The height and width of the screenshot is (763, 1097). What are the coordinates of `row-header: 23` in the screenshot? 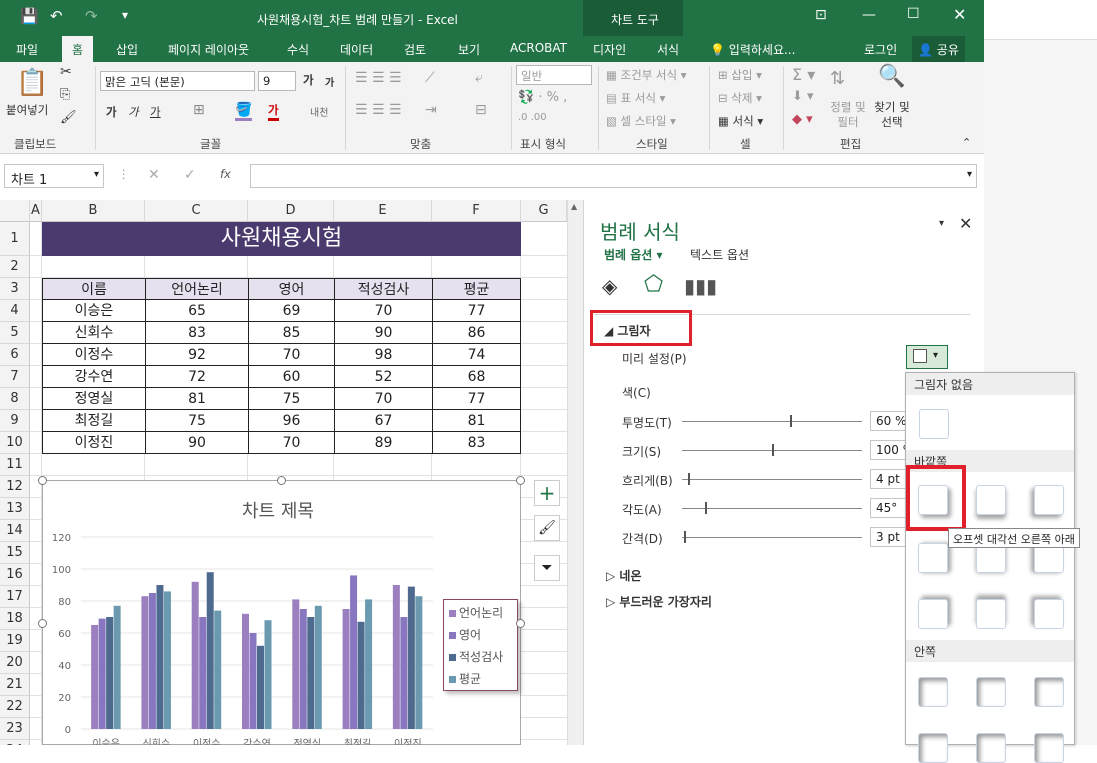 It's located at (15, 729).